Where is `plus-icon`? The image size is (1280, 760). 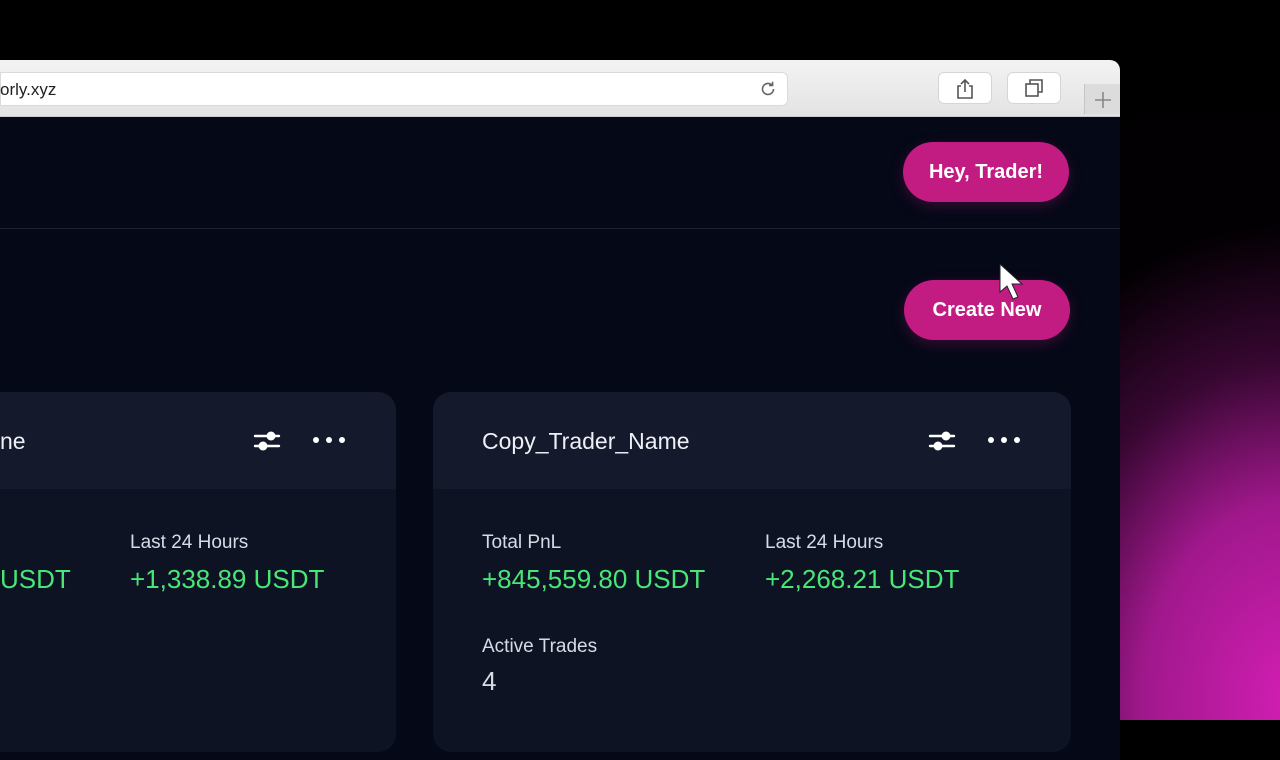 plus-icon is located at coordinates (1103, 100).